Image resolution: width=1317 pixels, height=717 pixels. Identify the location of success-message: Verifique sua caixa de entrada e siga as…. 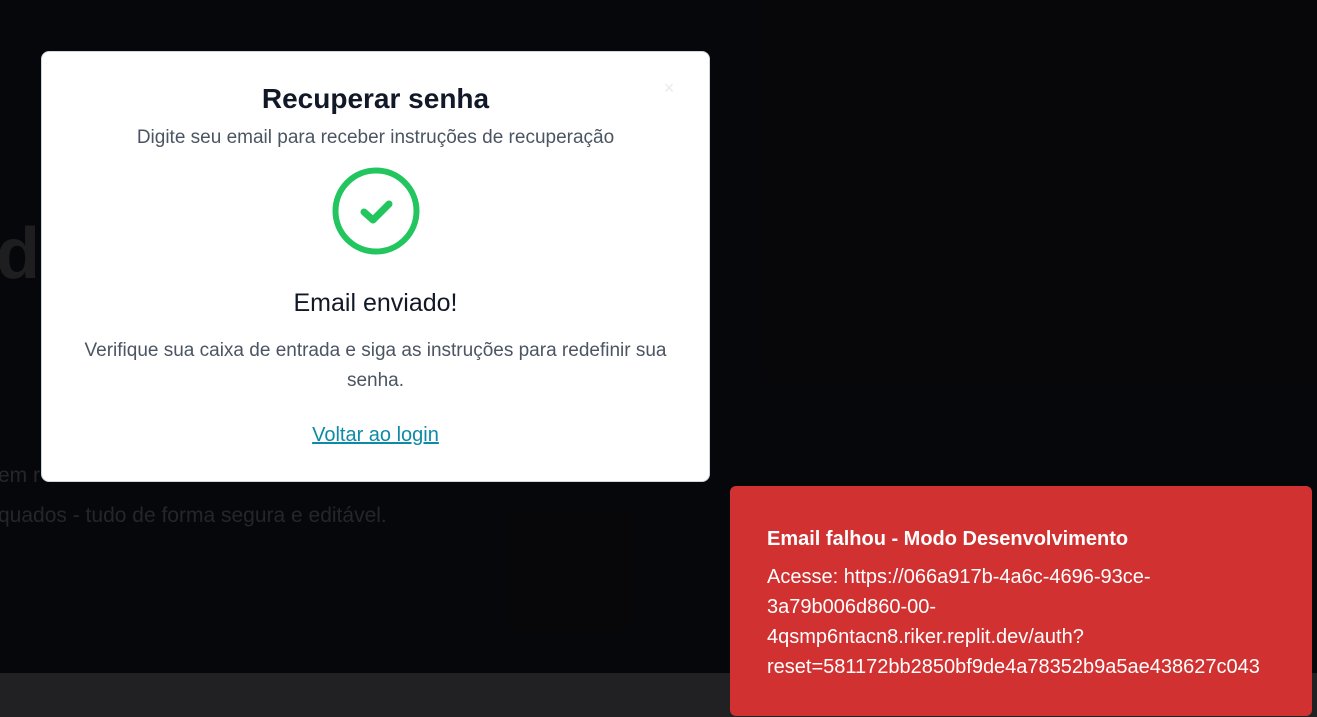
(375, 365).